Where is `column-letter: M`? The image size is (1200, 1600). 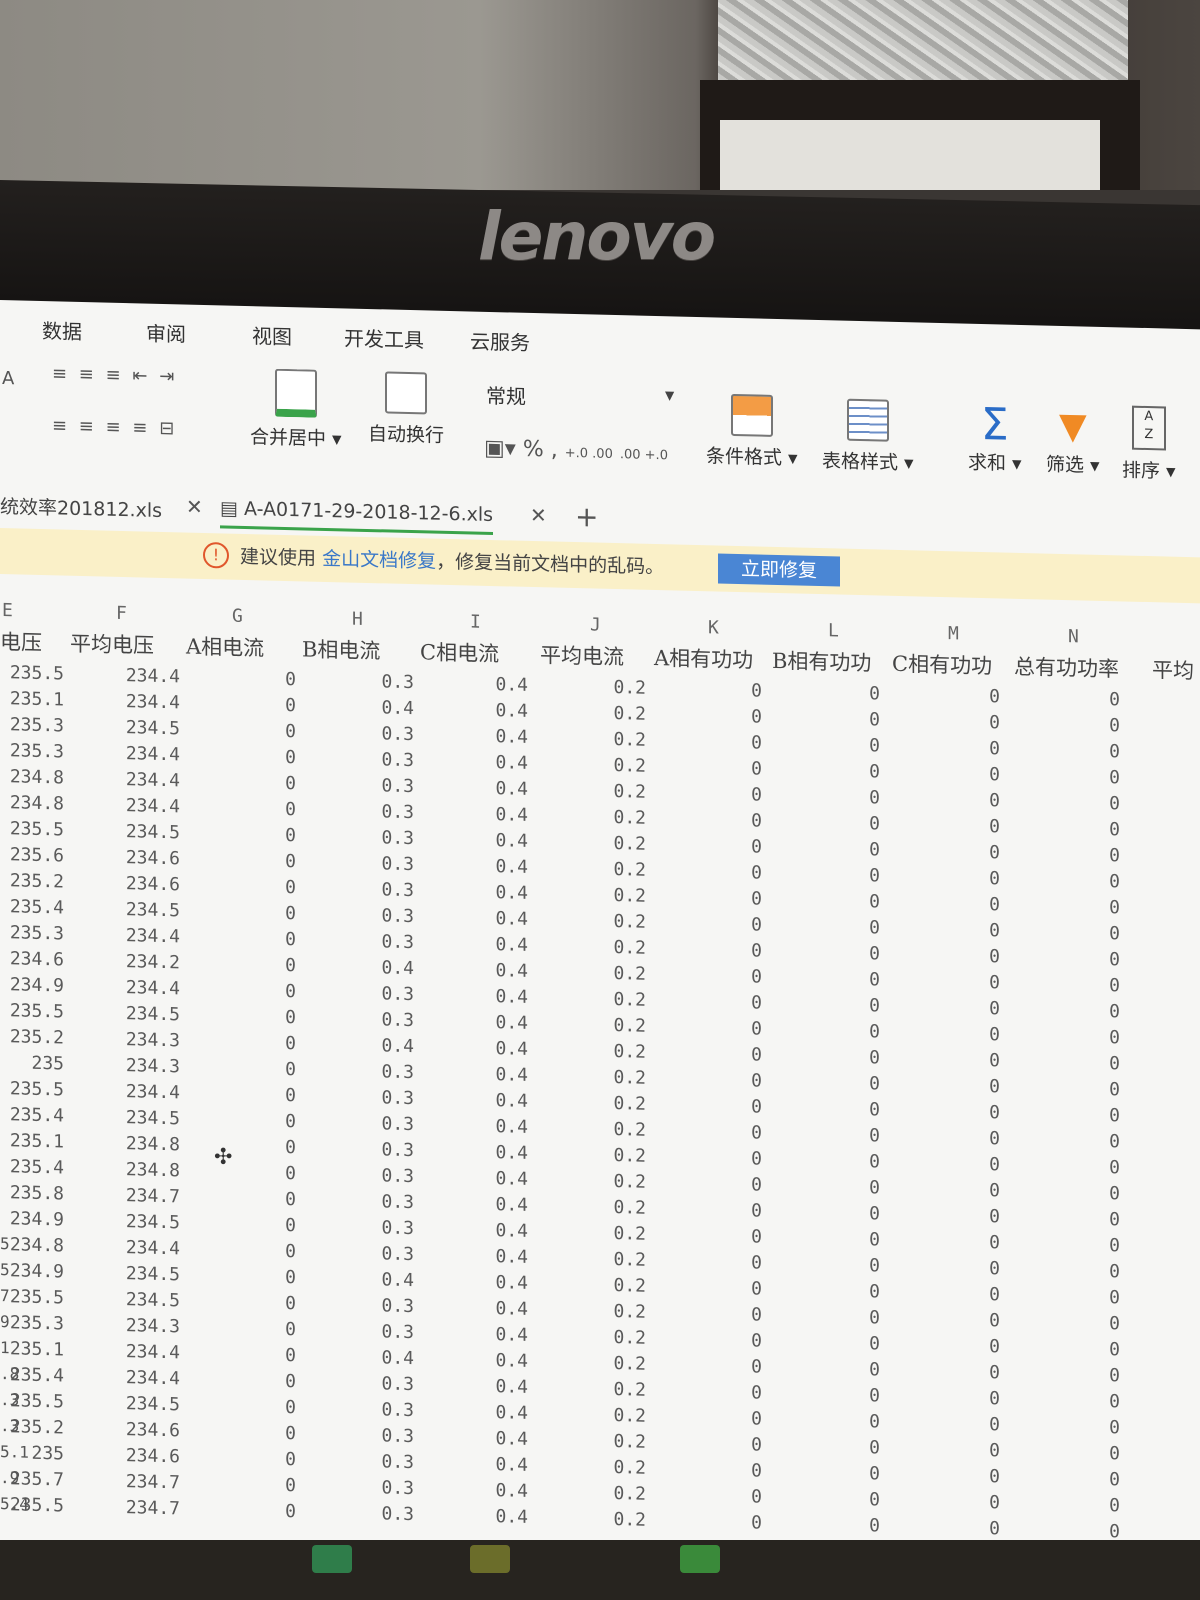 column-letter: M is located at coordinates (953, 633).